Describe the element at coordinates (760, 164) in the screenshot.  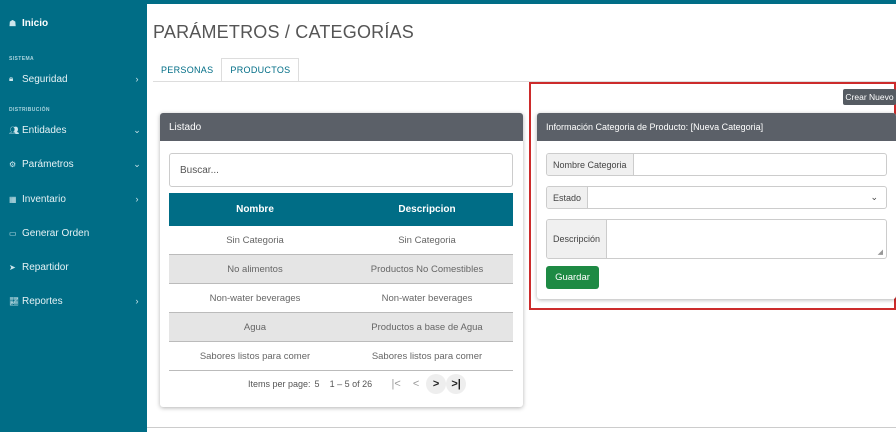
I see `nombre-categoria-input` at that location.